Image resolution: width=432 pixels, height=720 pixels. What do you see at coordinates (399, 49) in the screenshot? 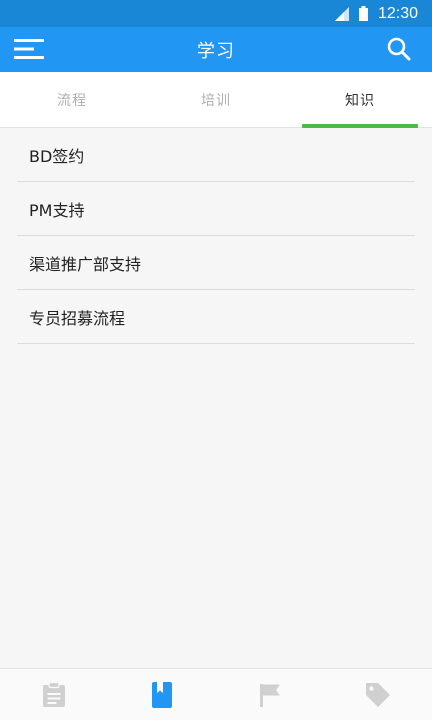
I see `search-icon` at bounding box center [399, 49].